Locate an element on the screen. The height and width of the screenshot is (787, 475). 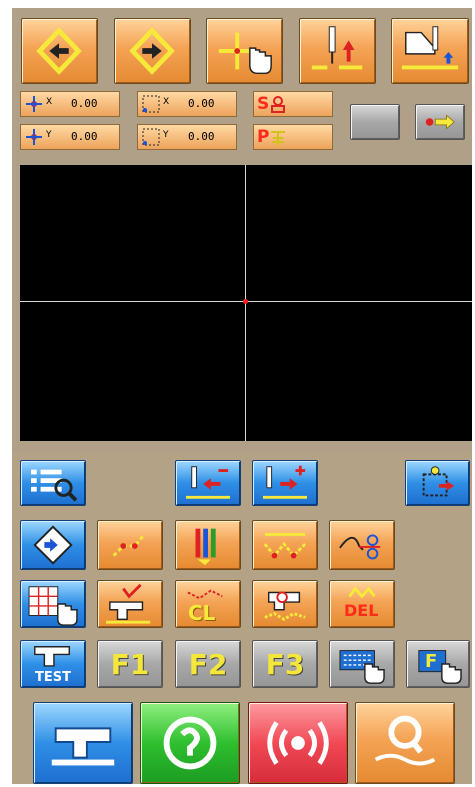
f3-label: F3 is located at coordinates (285, 664).